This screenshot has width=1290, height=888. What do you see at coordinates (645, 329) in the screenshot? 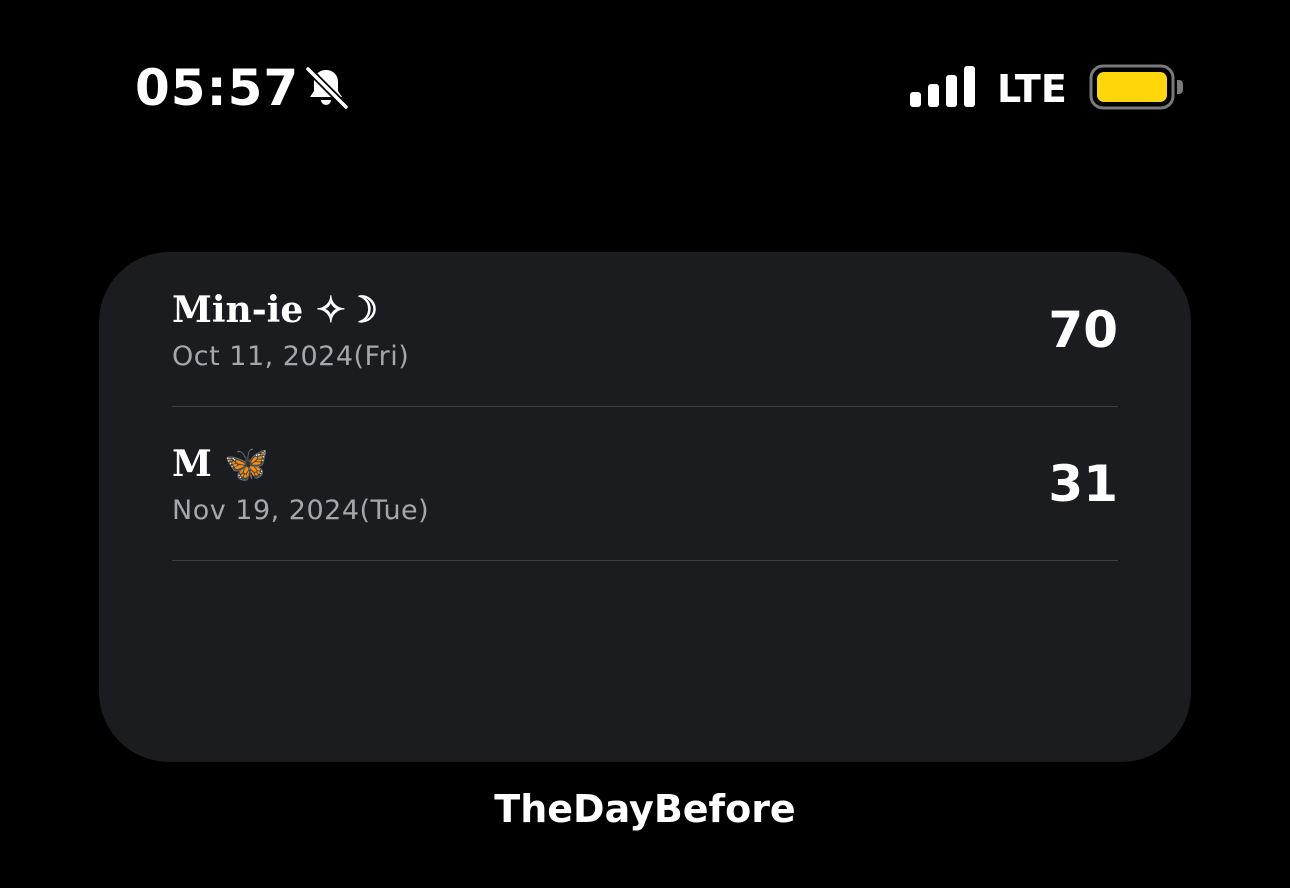
I see `event-row-min-ie: Min-ie ✧☽ Oct 11, 2024(Fri) 70` at bounding box center [645, 329].